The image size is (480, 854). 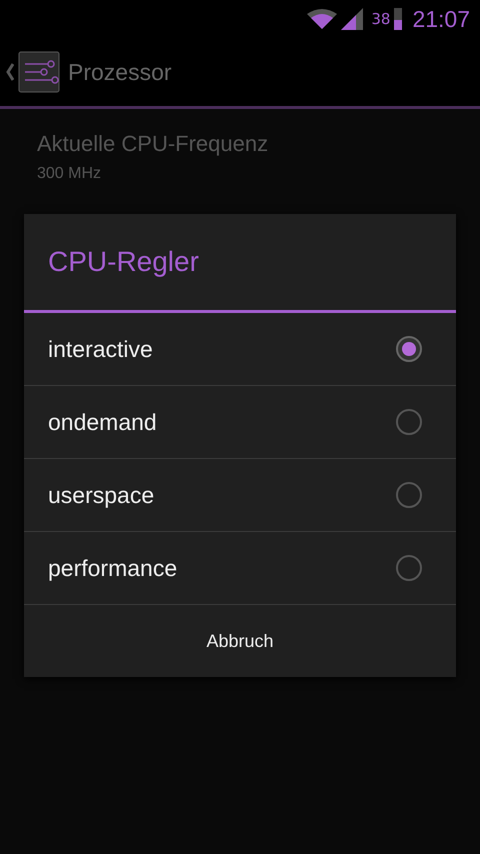 I want to click on wifi-icon, so click(x=322, y=19).